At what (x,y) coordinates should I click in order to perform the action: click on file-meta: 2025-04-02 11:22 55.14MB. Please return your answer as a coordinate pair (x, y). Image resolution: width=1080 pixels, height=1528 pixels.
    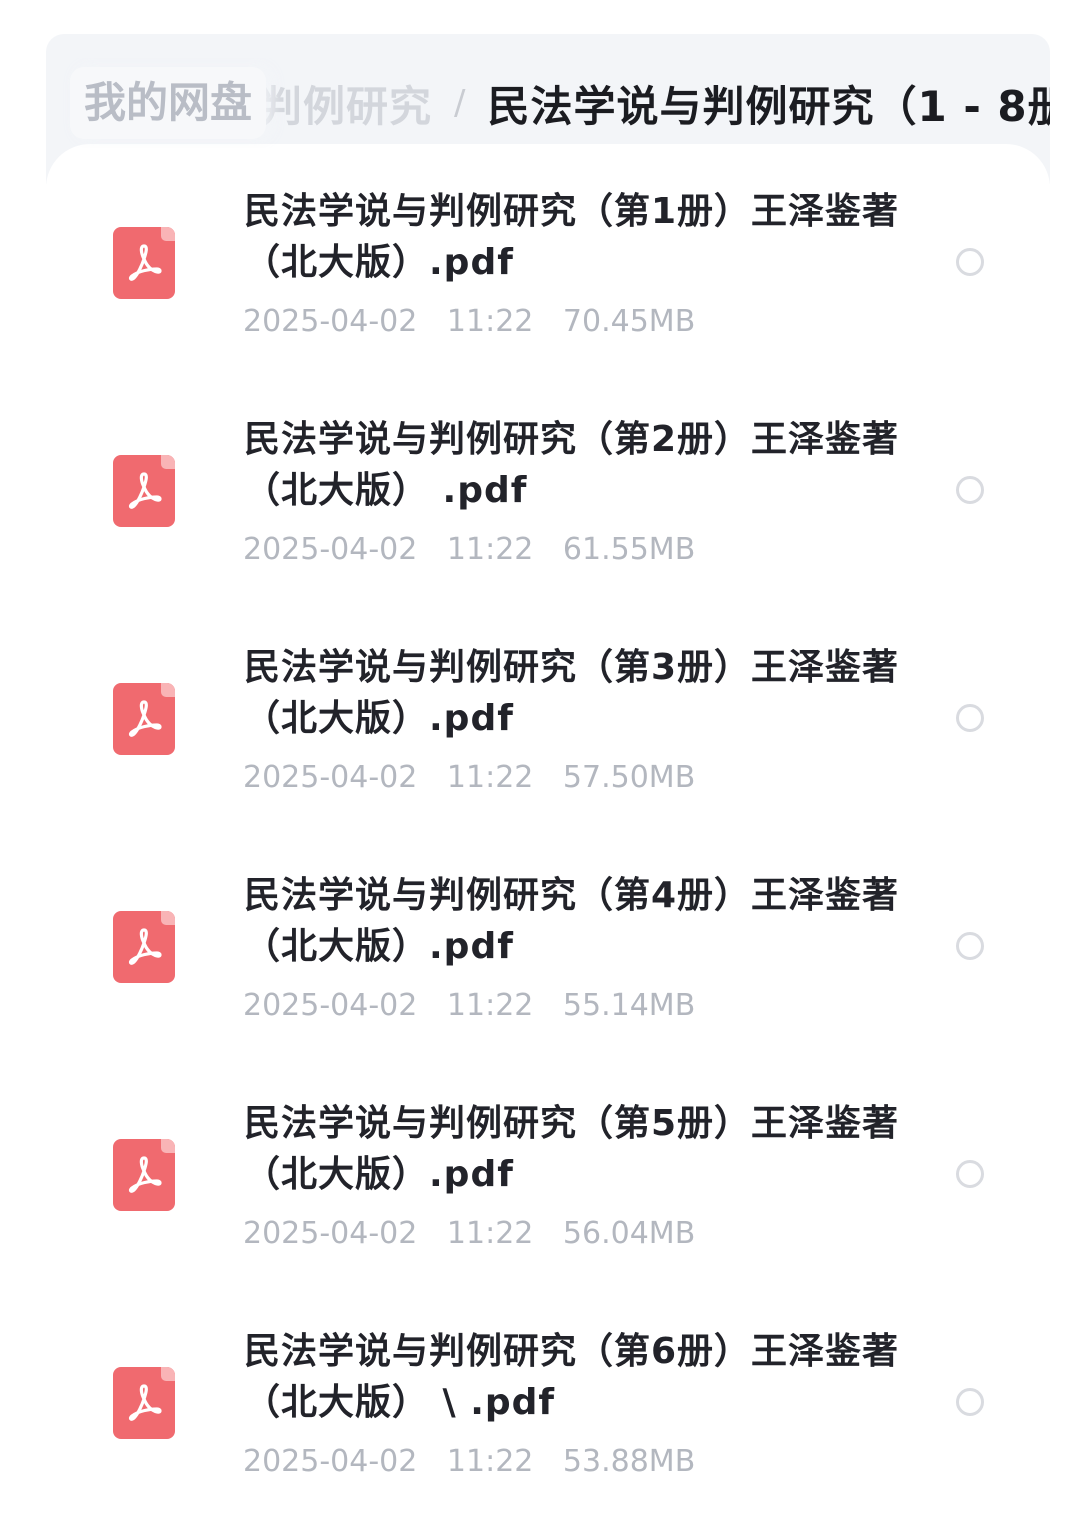
    Looking at the image, I should click on (469, 1005).